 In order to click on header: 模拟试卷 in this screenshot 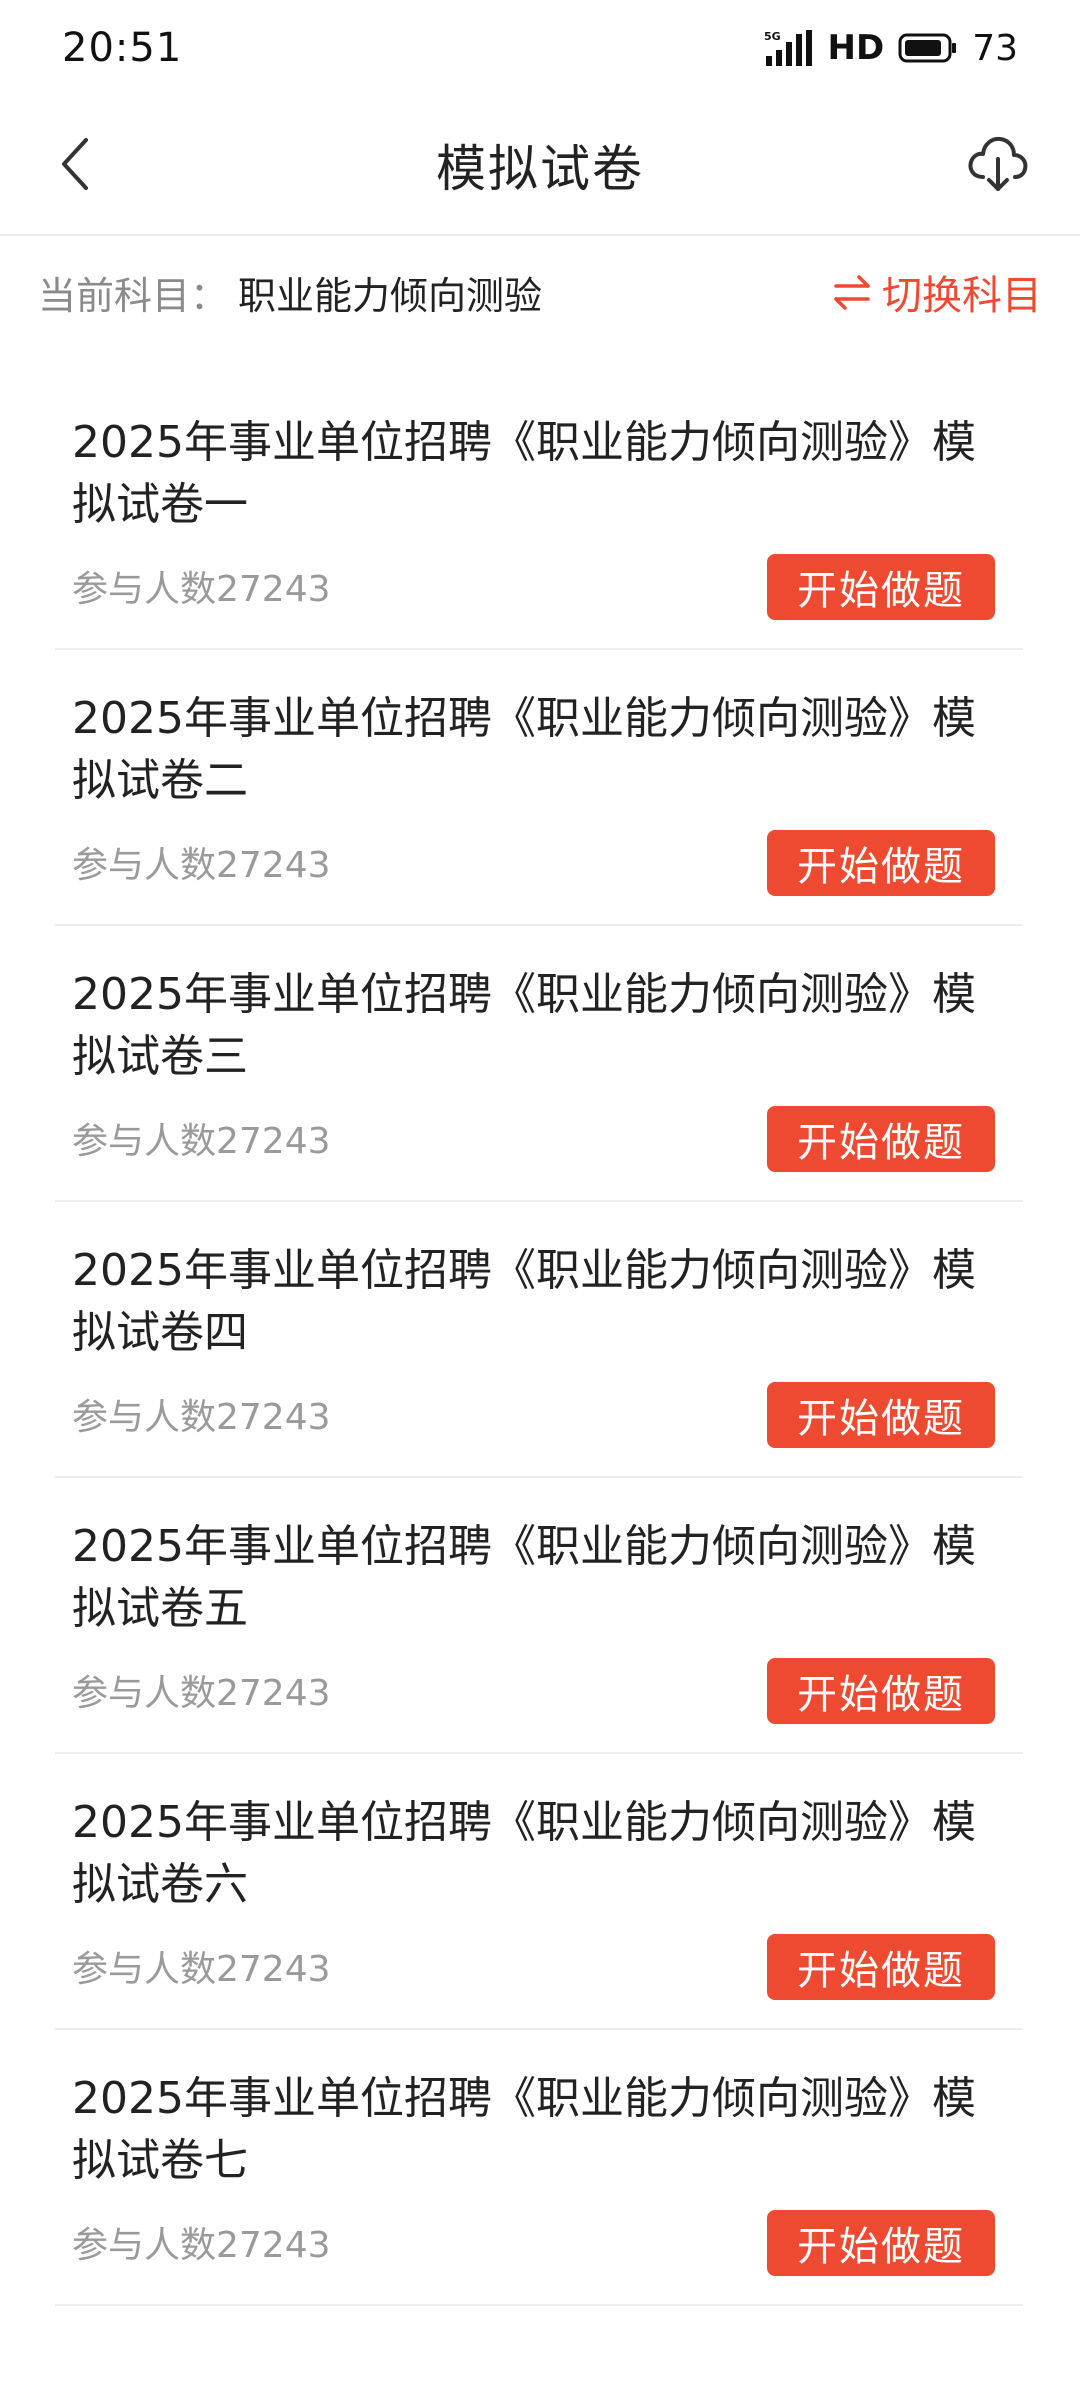, I will do `click(540, 166)`.